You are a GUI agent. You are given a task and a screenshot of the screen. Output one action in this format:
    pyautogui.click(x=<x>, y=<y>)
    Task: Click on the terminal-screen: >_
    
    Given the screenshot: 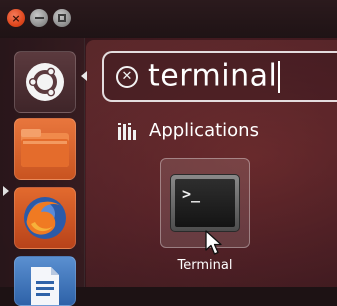 What is the action you would take?
    pyautogui.click(x=205, y=203)
    